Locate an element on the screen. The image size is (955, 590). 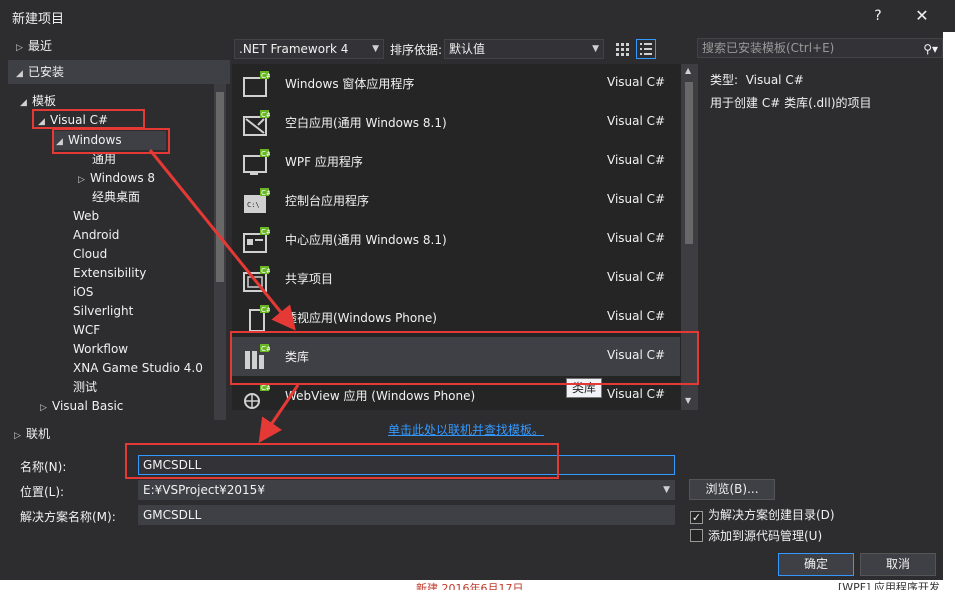
template-search-input: 搜索已安装模板(Ctrl+E) ⚲▾ is located at coordinates (820, 48).